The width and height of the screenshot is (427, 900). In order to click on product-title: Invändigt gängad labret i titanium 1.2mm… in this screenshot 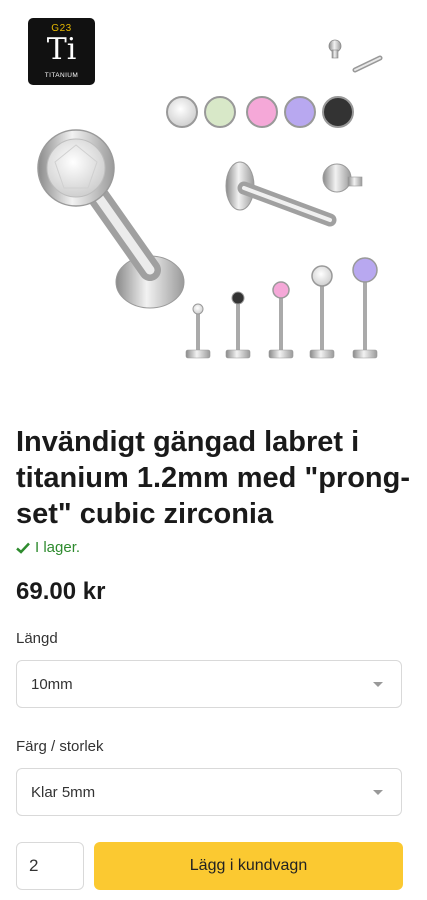, I will do `click(213, 478)`.